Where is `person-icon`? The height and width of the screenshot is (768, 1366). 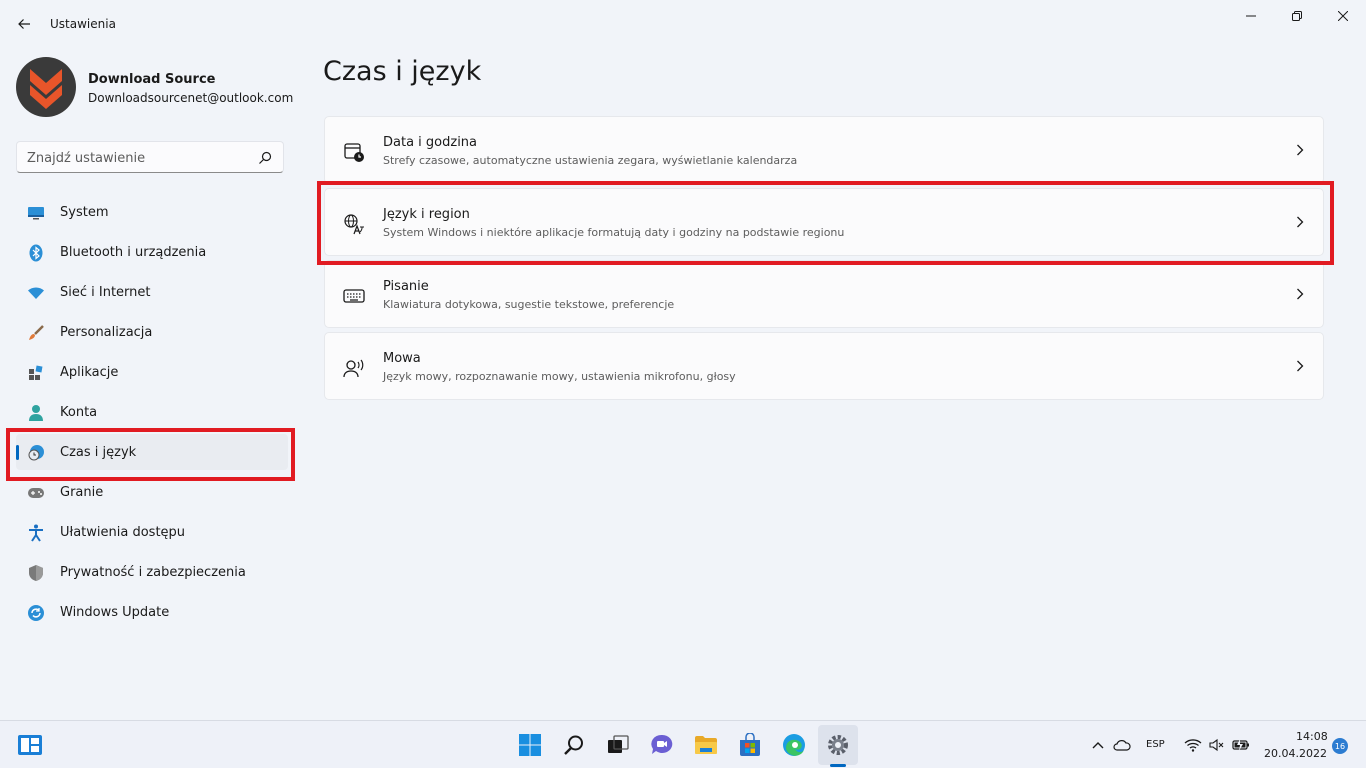
person-icon is located at coordinates (36, 413).